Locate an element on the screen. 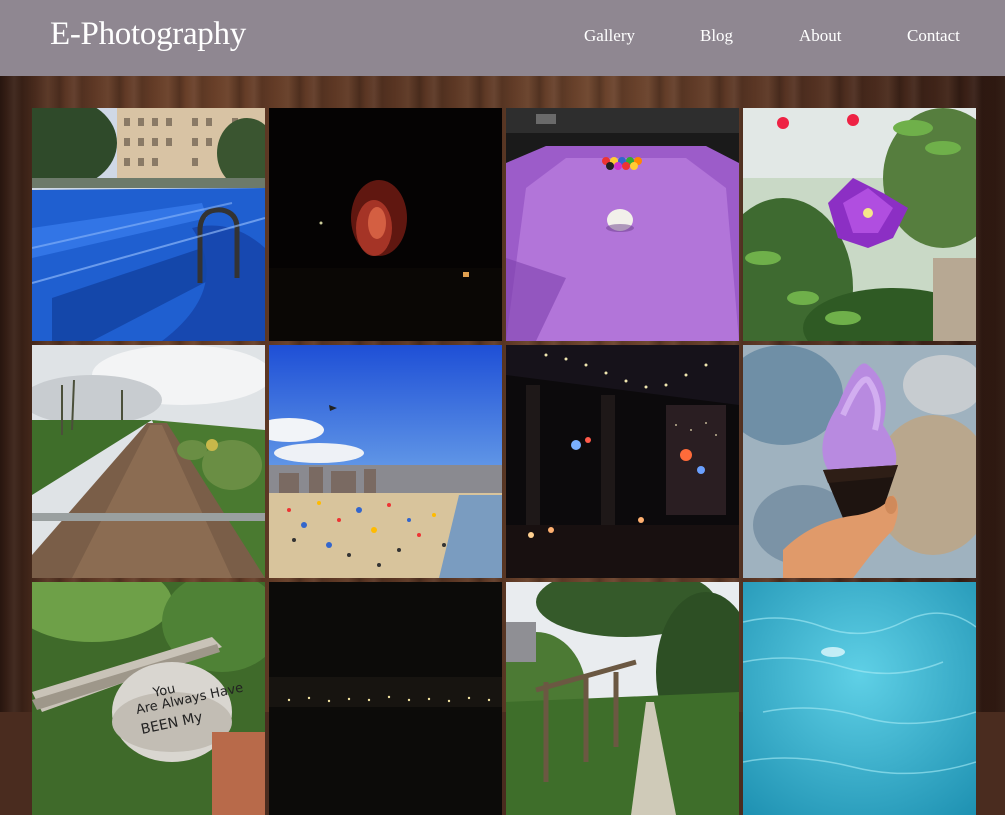 Image resolution: width=1005 pixels, height=815 pixels. site-logo: E-Photography is located at coordinates (148, 34).